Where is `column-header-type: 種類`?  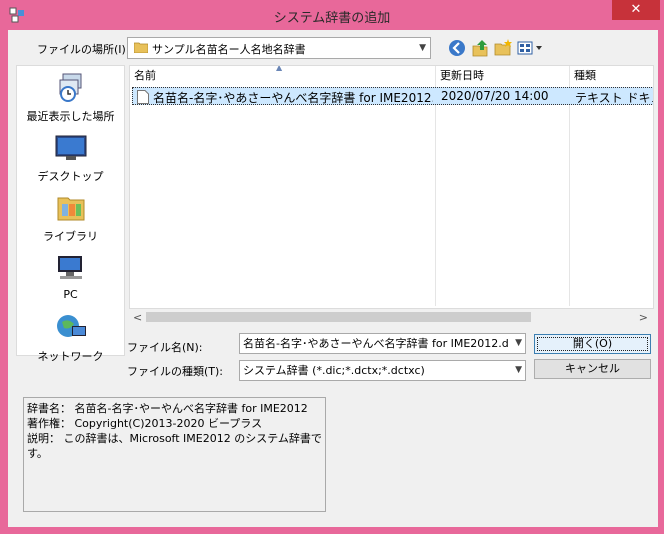 column-header-type: 種類 is located at coordinates (611, 76).